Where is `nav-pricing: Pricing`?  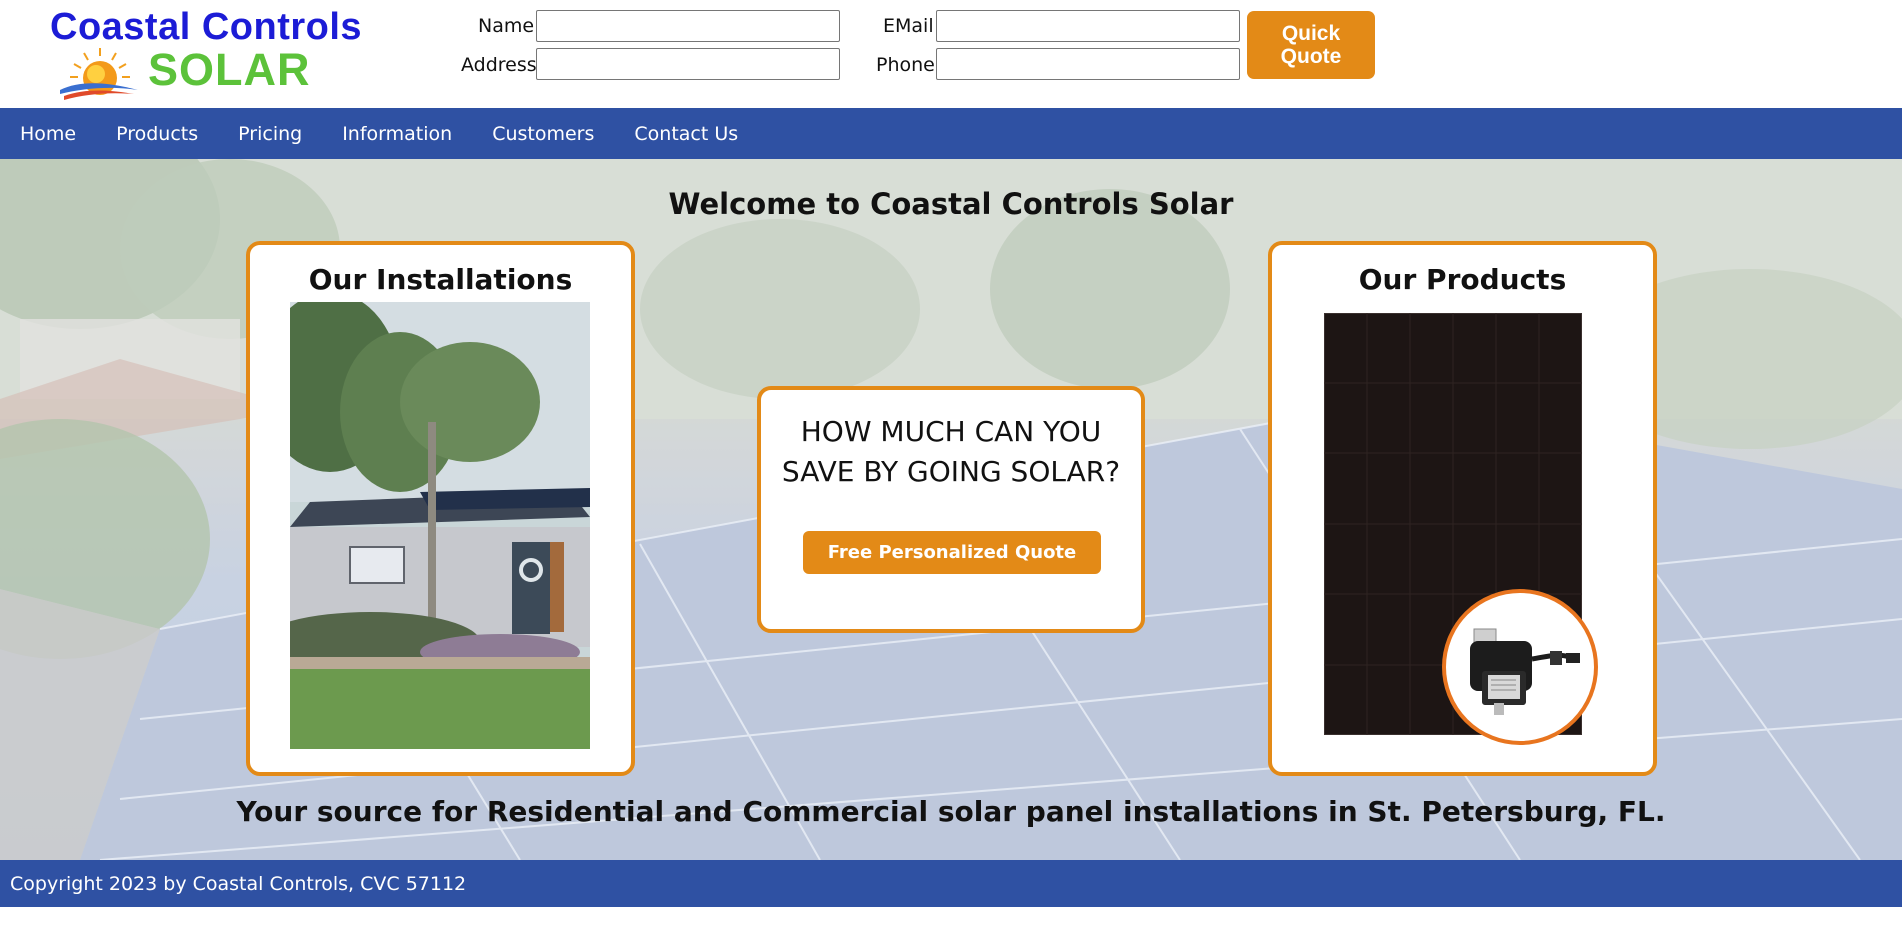
nav-pricing: Pricing is located at coordinates (270, 134).